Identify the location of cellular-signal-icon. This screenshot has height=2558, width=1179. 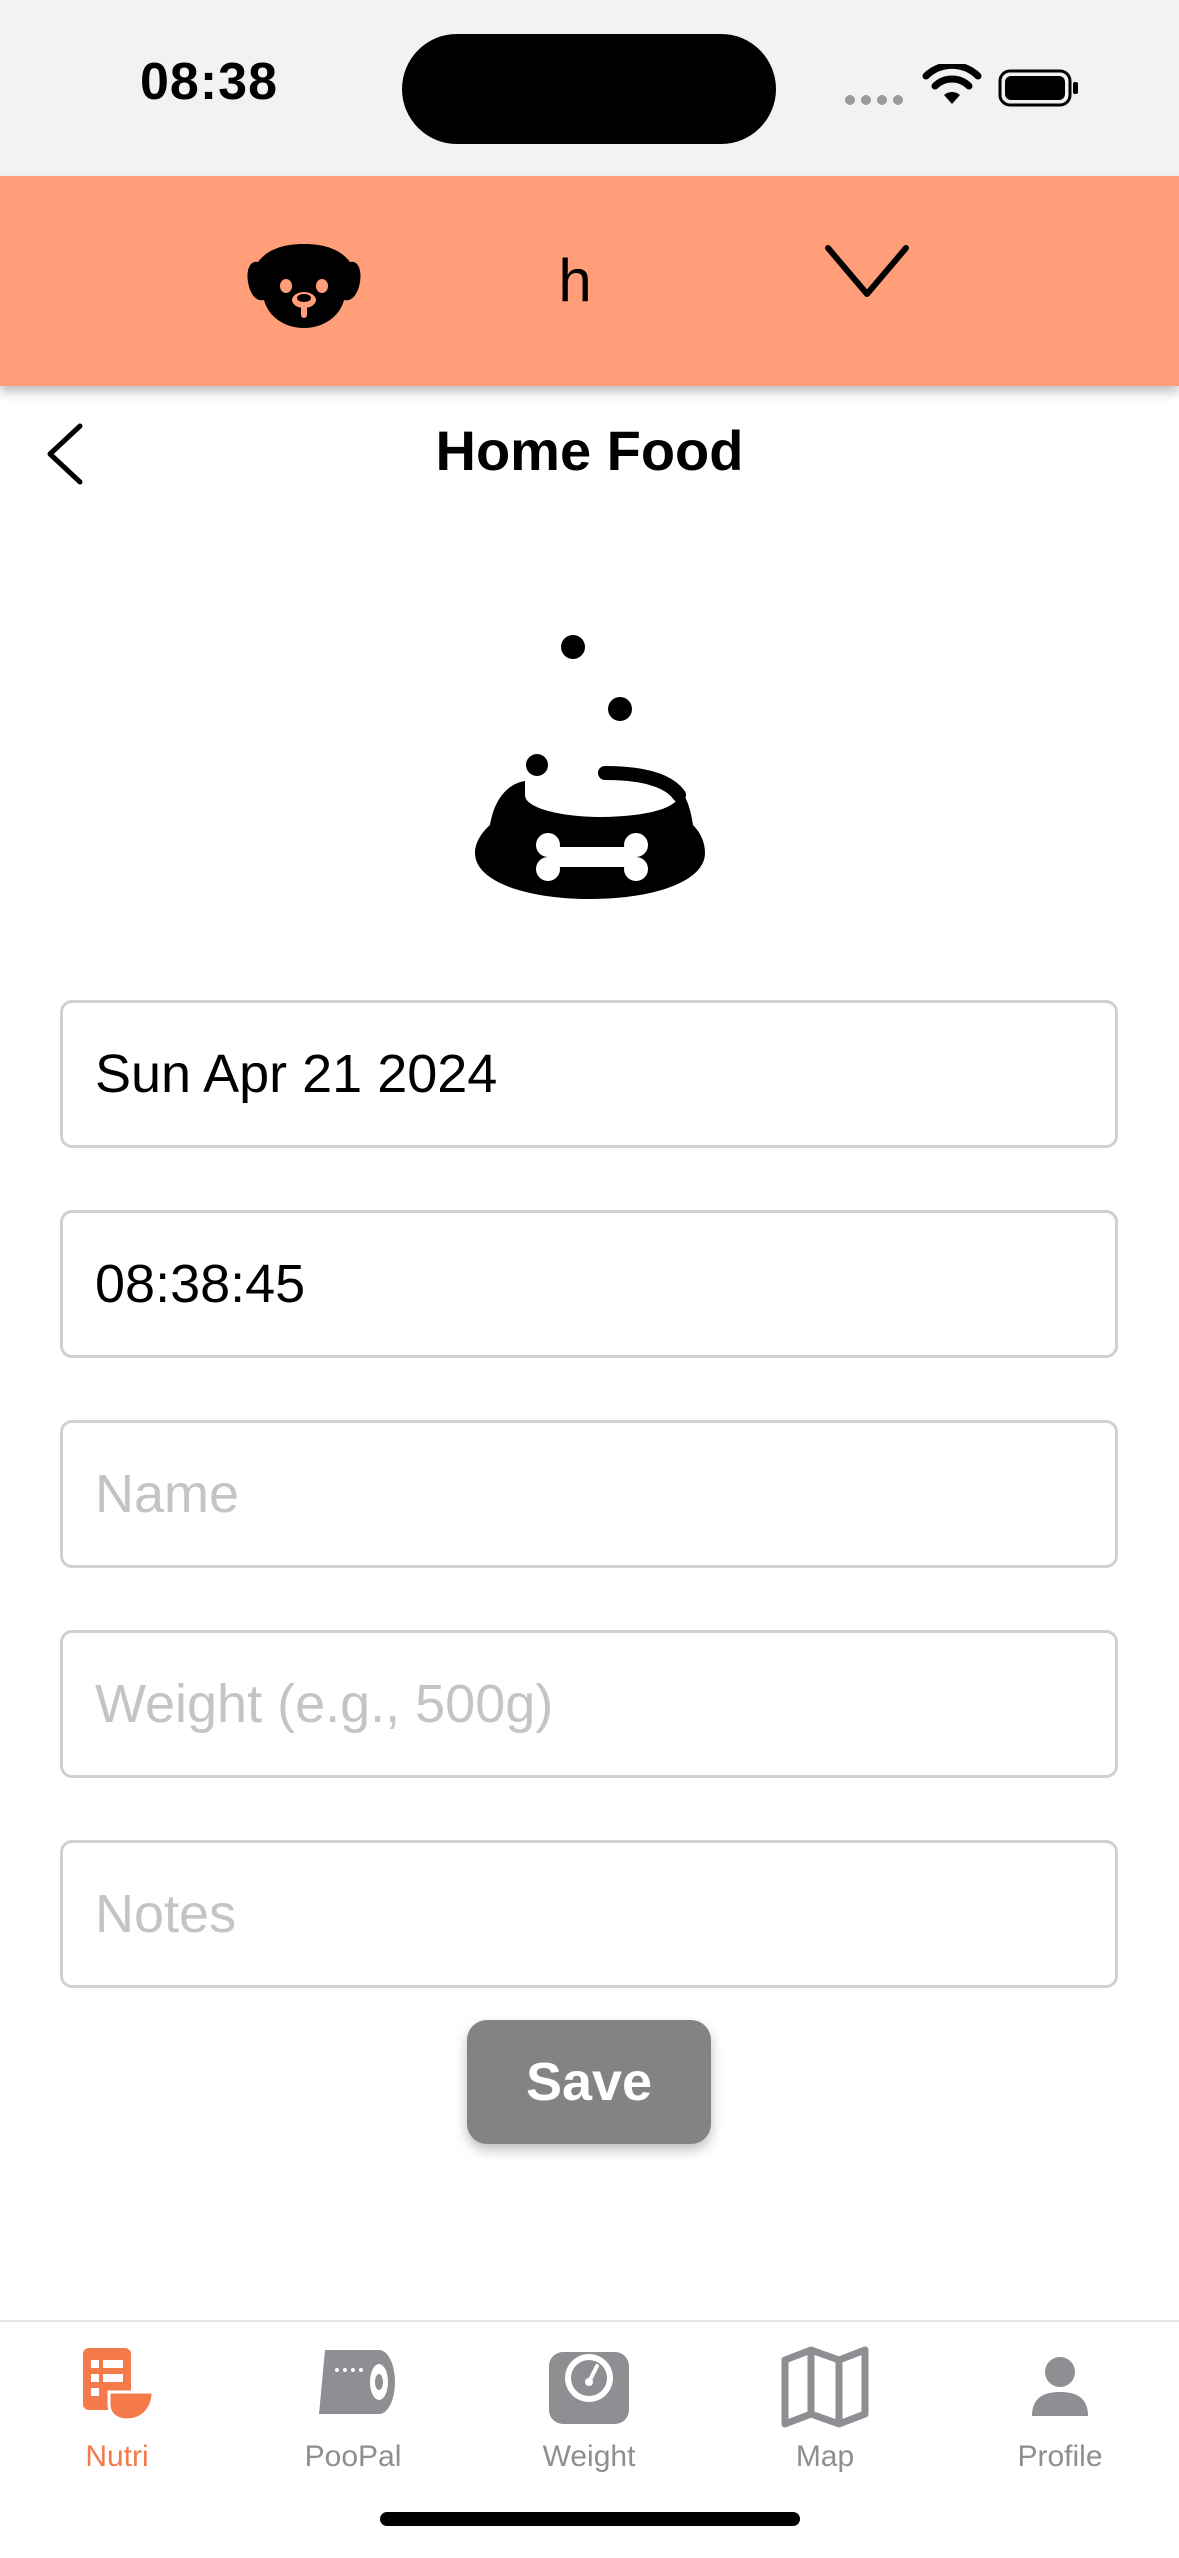
(875, 100).